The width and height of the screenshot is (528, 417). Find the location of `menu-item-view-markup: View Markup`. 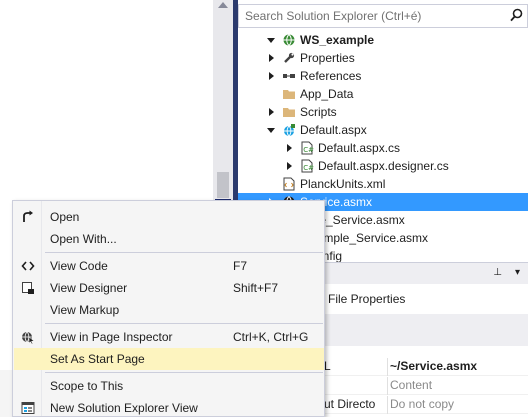

menu-item-view-markup: View Markup is located at coordinates (169, 310).